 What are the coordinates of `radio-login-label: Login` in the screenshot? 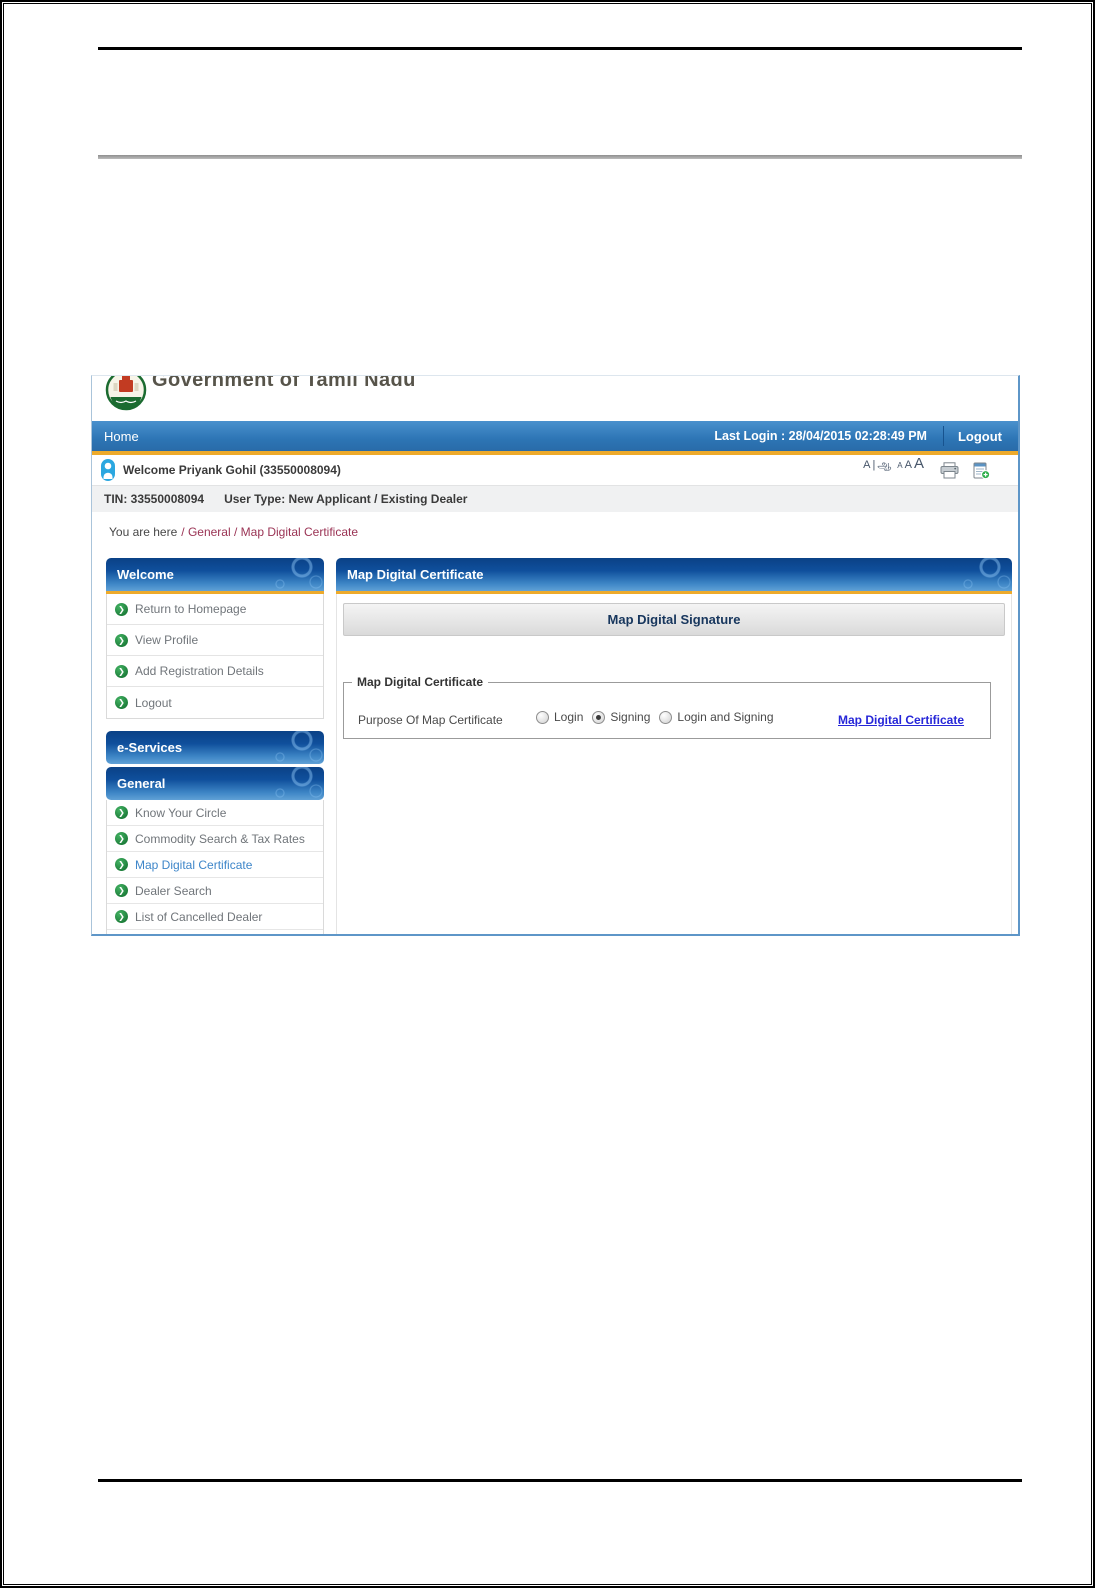 It's located at (568, 717).